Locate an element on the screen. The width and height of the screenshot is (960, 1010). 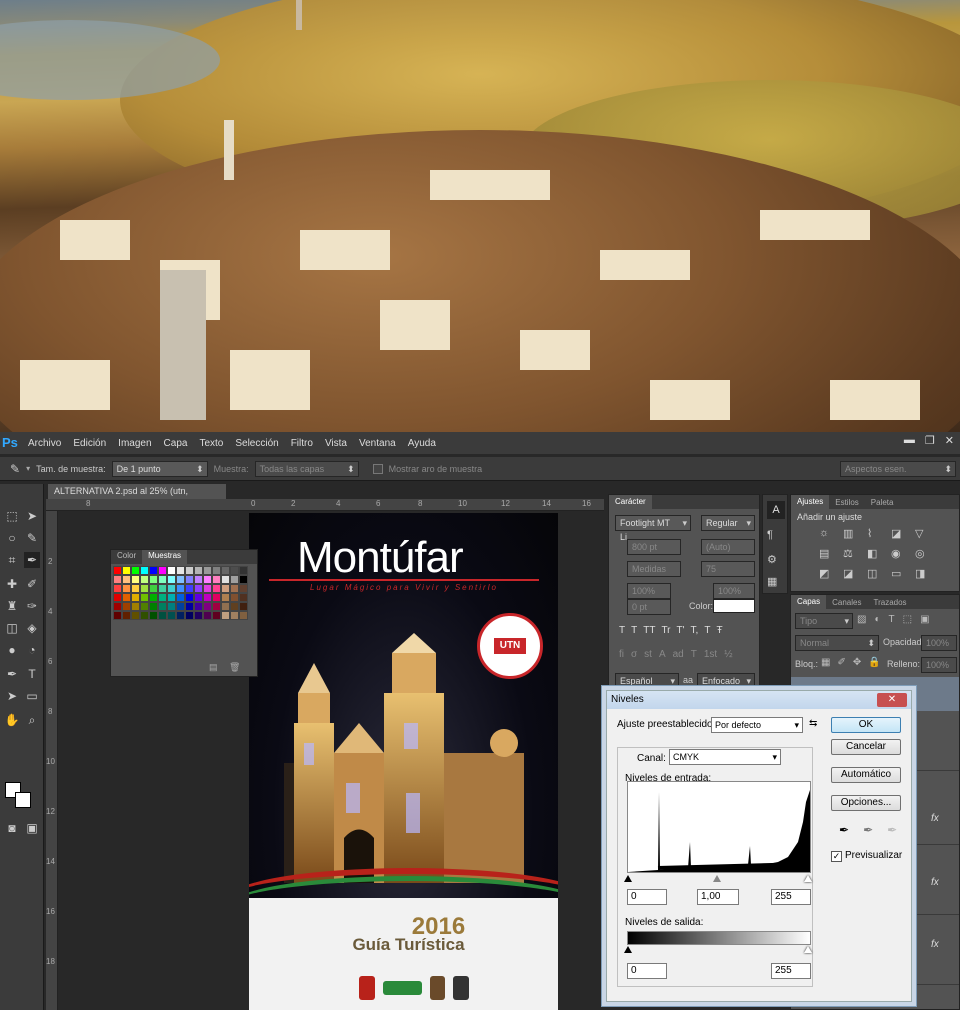
antialias-select: Enfocado ▾ is located at coordinates (726, 681).